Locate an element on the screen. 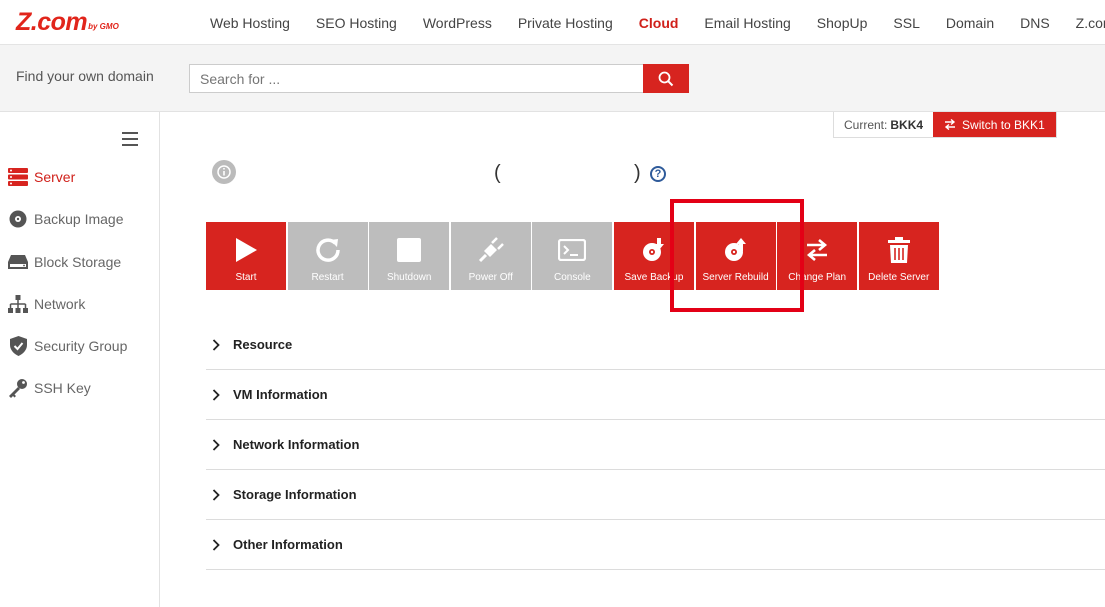 This screenshot has height=607, width=1105. change-plan-button: Change Plan is located at coordinates (817, 256).